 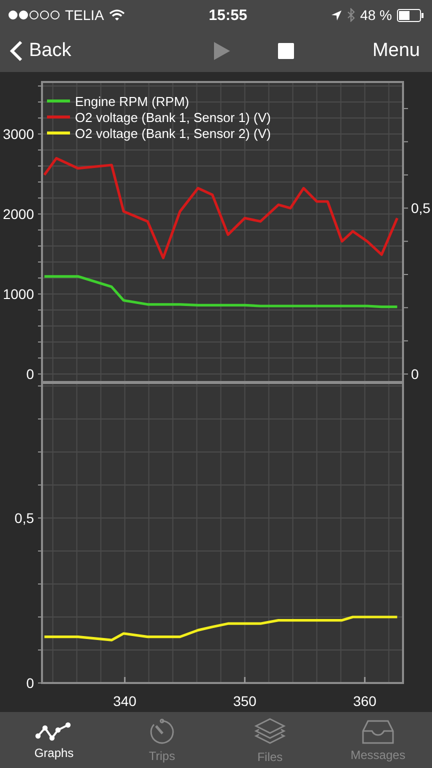 What do you see at coordinates (18, 214) in the screenshot?
I see `axis-label: 2000` at bounding box center [18, 214].